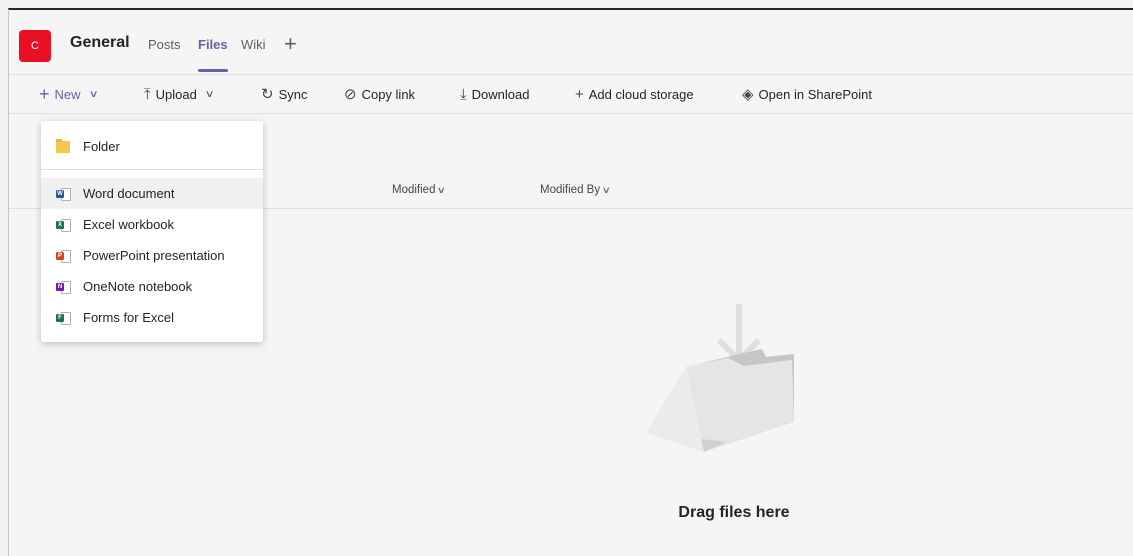 This screenshot has width=1133, height=556. I want to click on copy-link-button: ⊘ Copy link, so click(379, 94).